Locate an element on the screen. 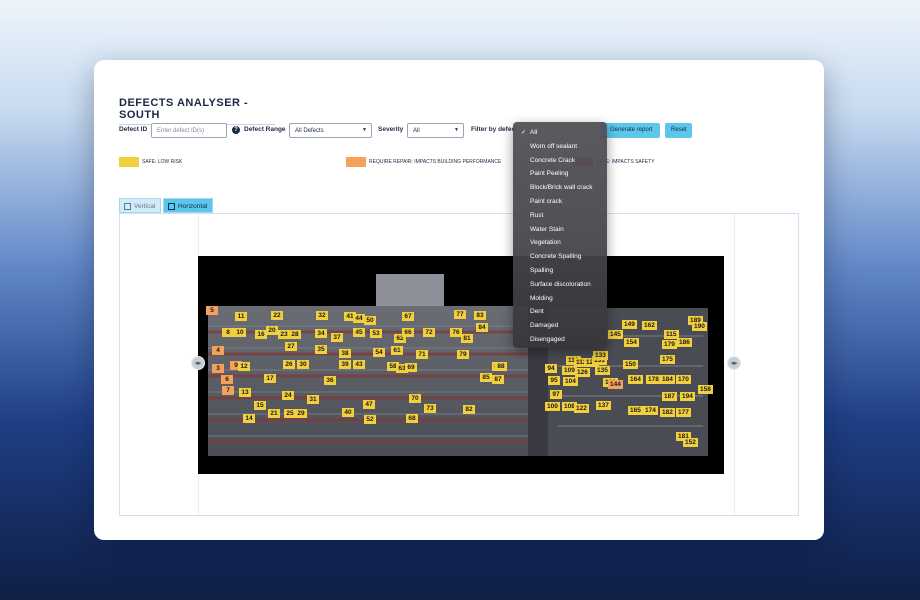 The height and width of the screenshot is (600, 920). pan-right-handle: ◂▸ is located at coordinates (734, 363).